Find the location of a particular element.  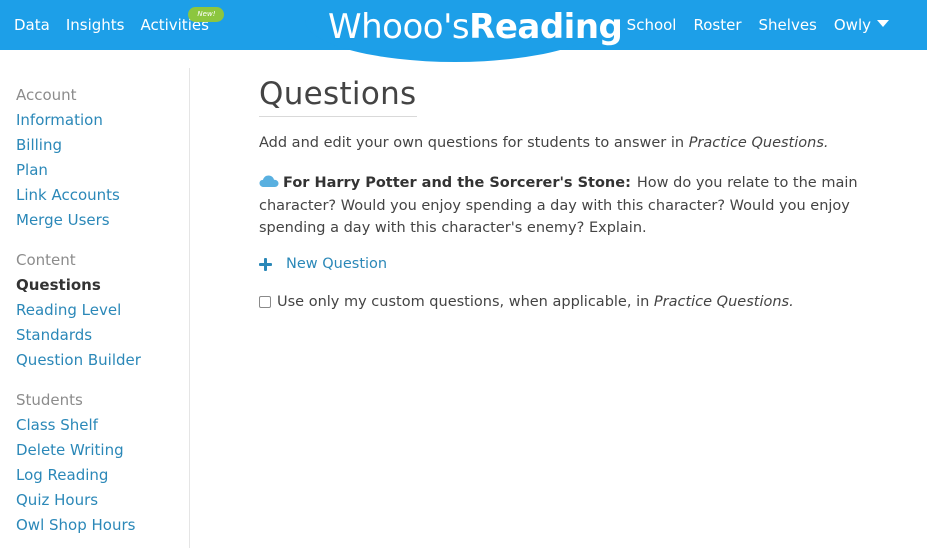

sidebar-item-owl-shop-hours: Owl Shop Hours is located at coordinates (75, 525).